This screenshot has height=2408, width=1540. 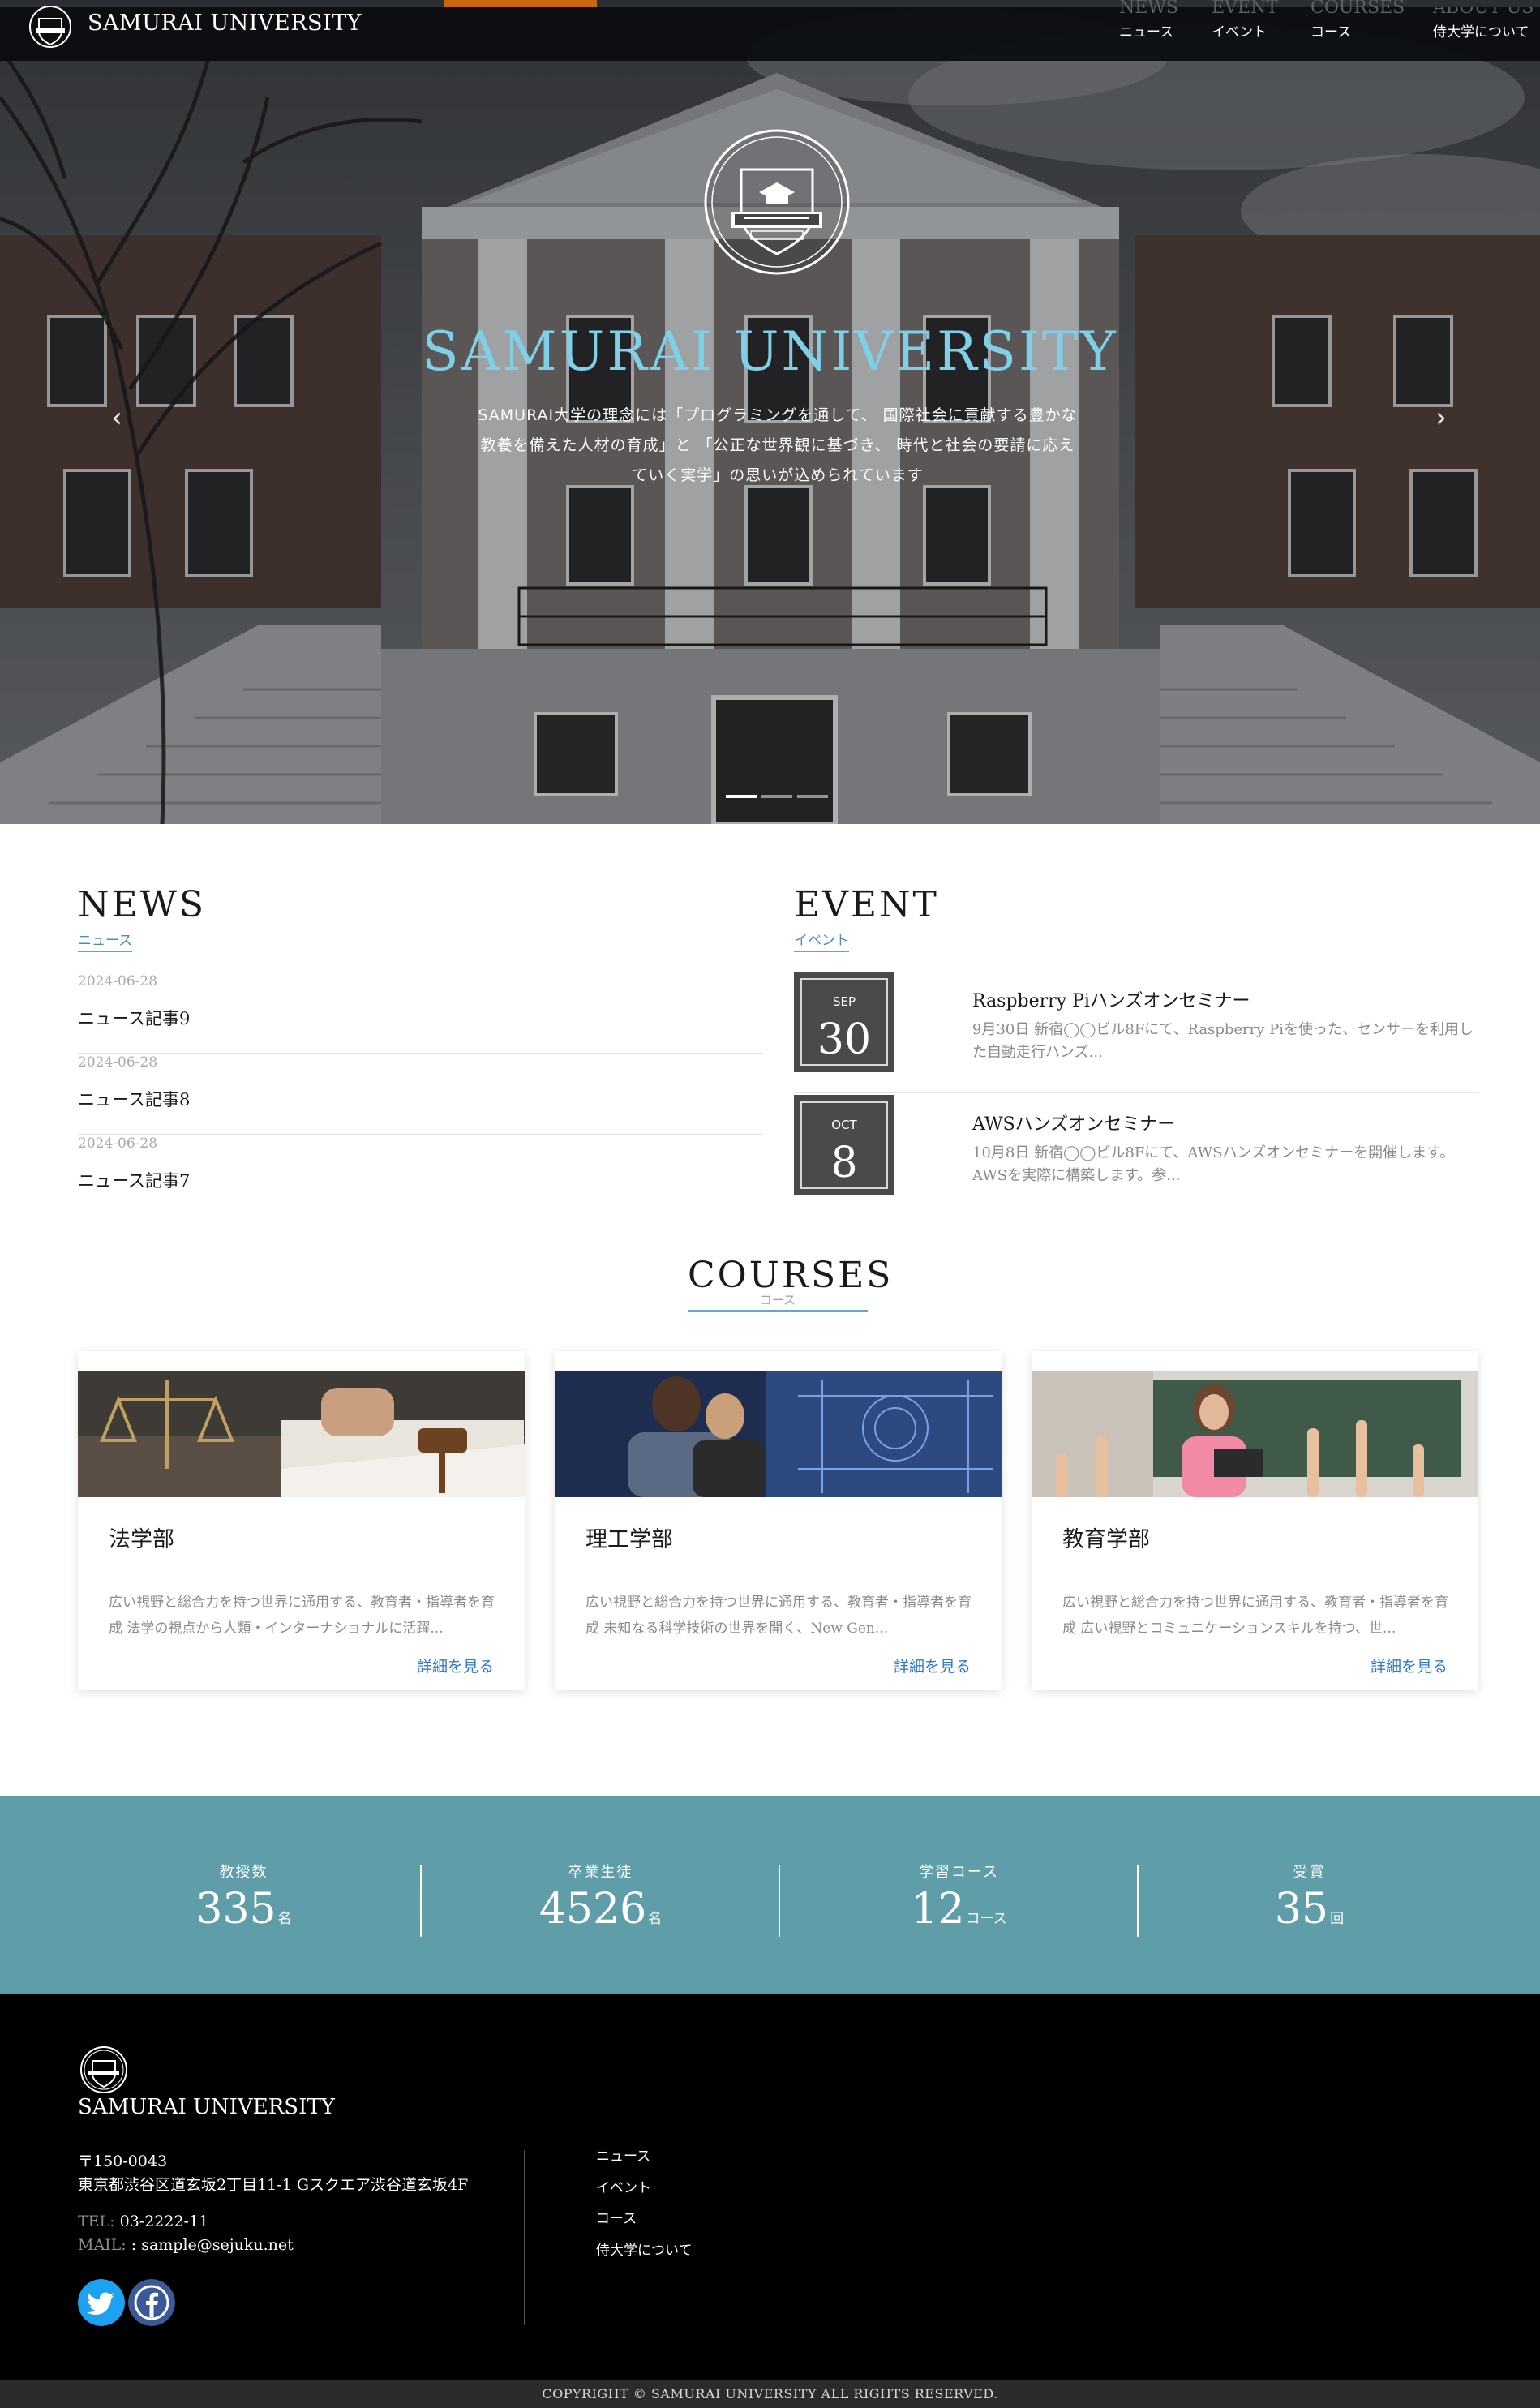 What do you see at coordinates (101, 2302) in the screenshot?
I see `twitter-icon` at bounding box center [101, 2302].